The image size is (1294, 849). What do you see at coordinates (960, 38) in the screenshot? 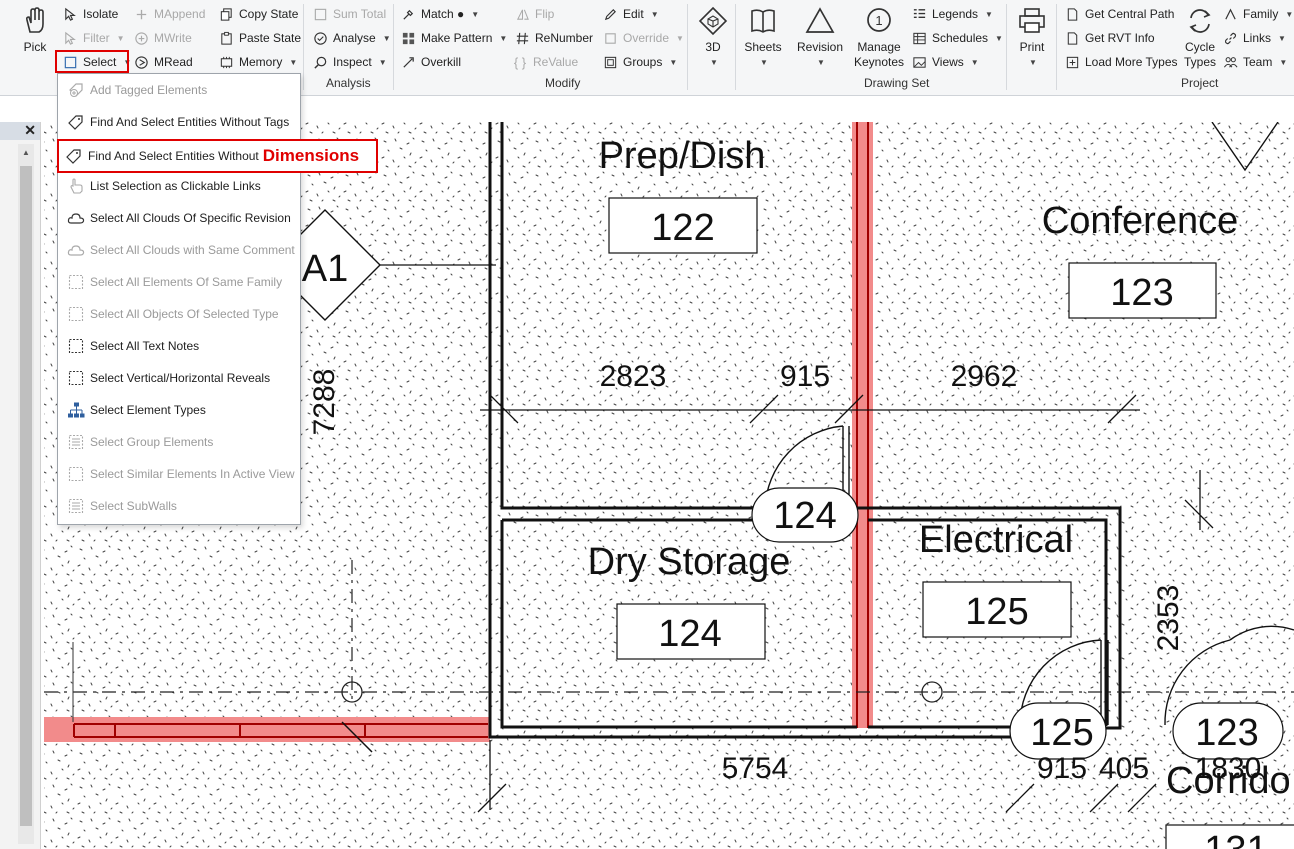
I see `schedules-label: Schedules` at bounding box center [960, 38].